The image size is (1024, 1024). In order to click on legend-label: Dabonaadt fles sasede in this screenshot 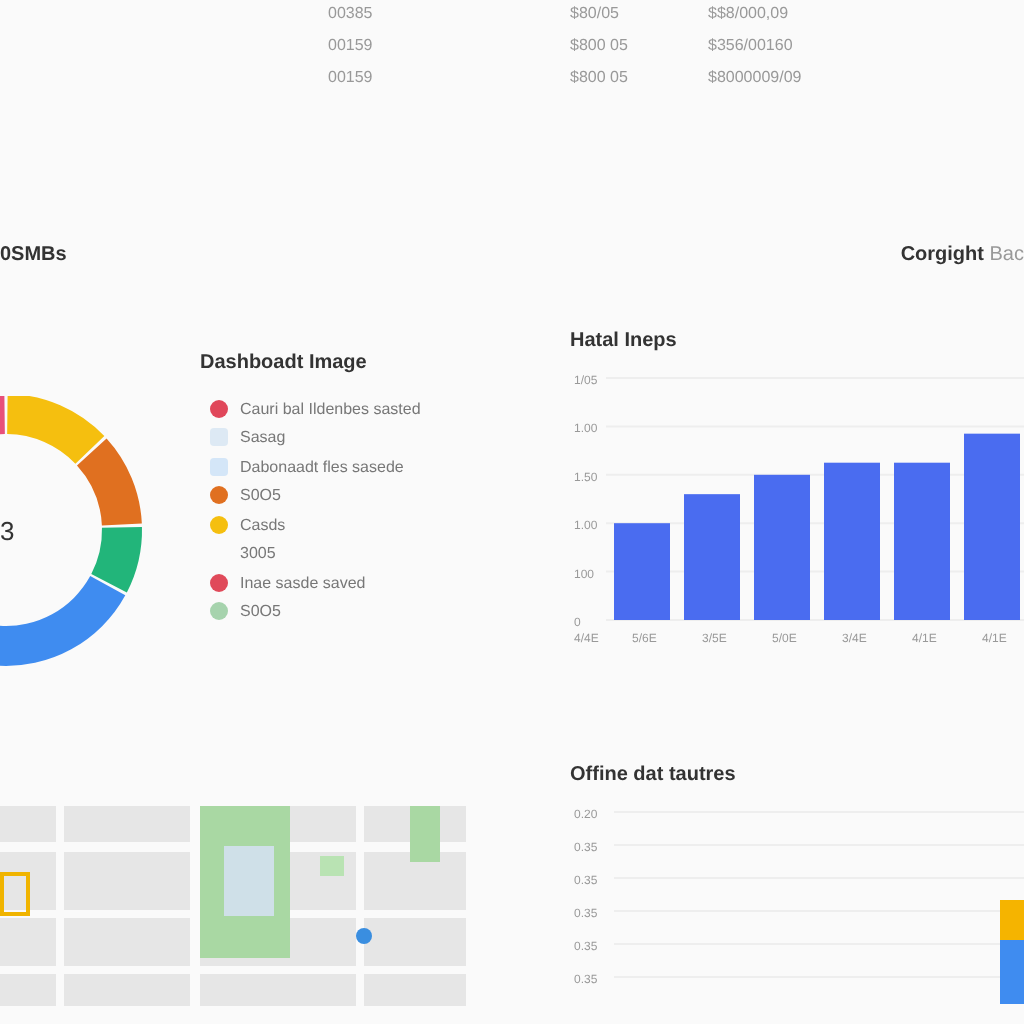, I will do `click(322, 466)`.